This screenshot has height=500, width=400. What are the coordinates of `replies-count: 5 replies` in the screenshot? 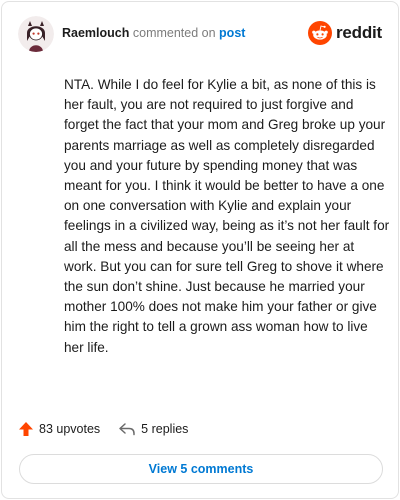 It's located at (165, 429).